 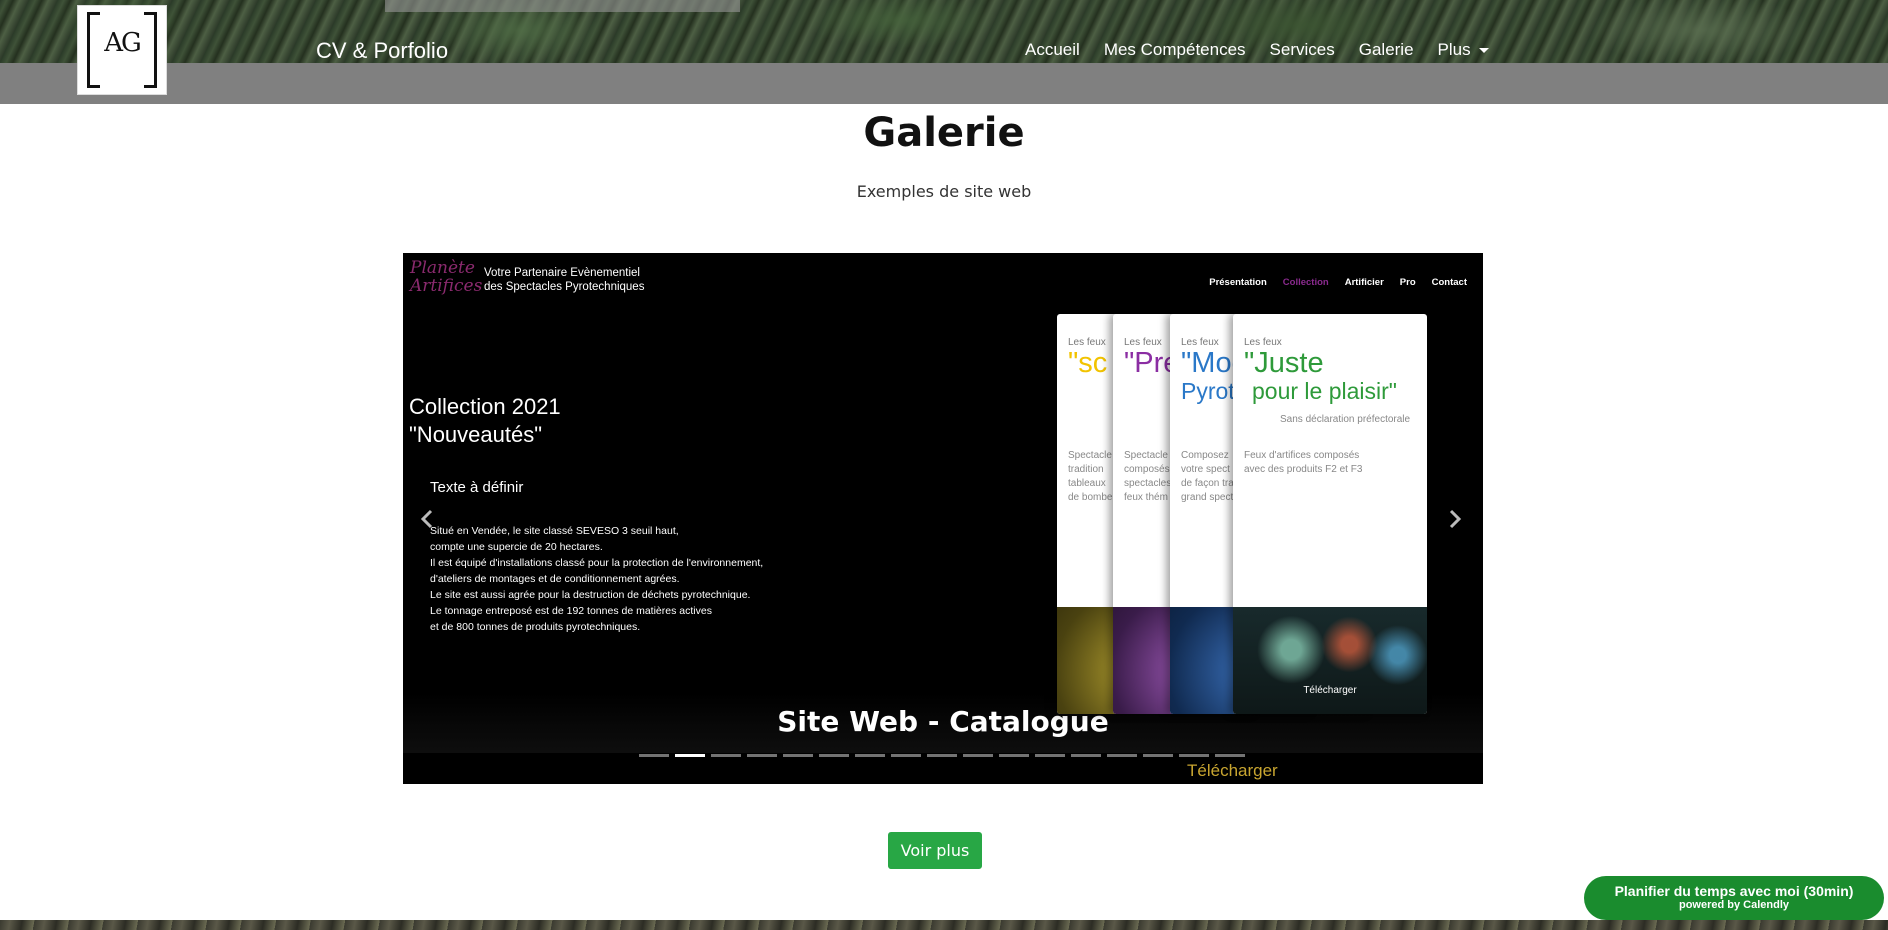 What do you see at coordinates (1330, 690) in the screenshot?
I see `card-download-label: Télécharger` at bounding box center [1330, 690].